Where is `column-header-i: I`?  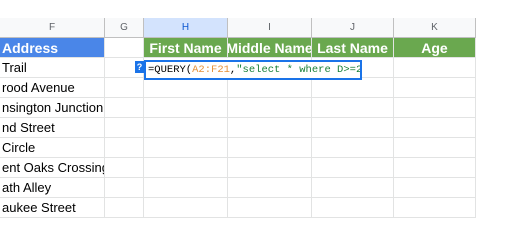
column-header-i: I is located at coordinates (270, 28).